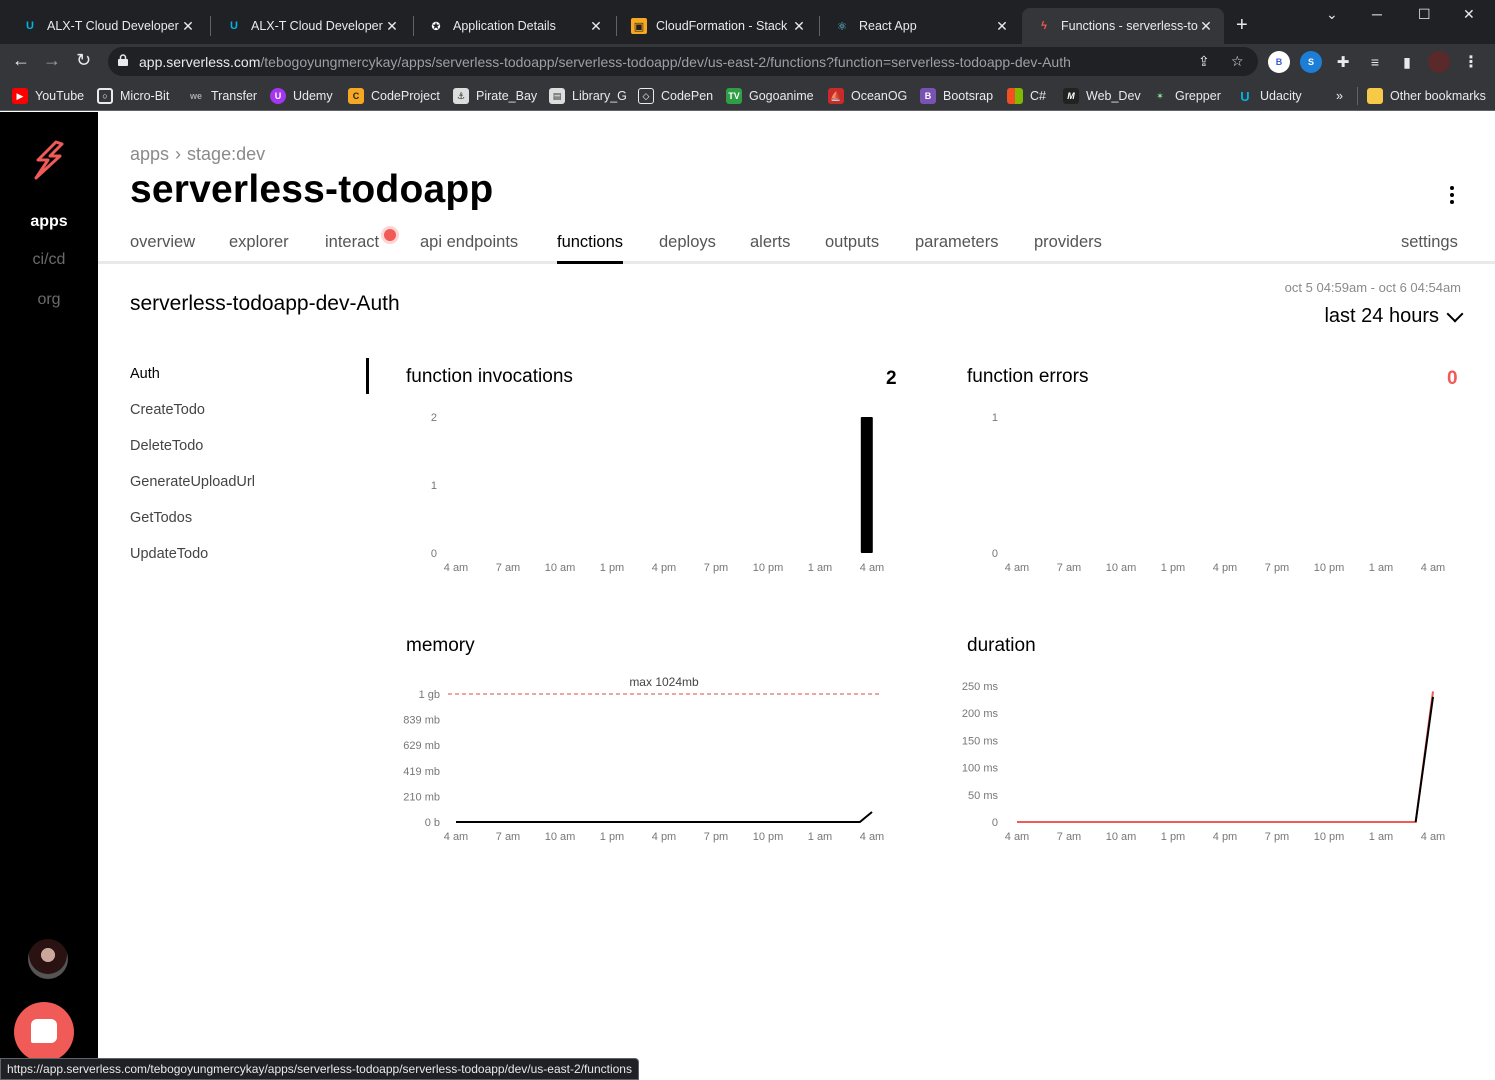  What do you see at coordinates (1377, 14) in the screenshot?
I see `minimize-icon: ─` at bounding box center [1377, 14].